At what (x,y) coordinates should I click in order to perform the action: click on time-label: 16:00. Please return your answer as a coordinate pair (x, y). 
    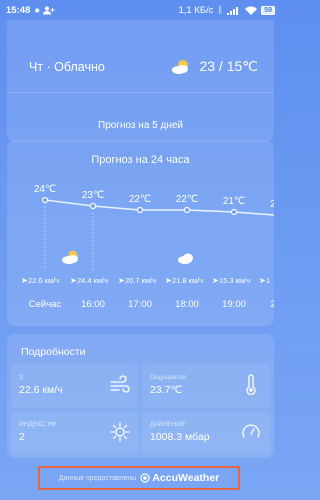
    Looking at the image, I should click on (93, 304).